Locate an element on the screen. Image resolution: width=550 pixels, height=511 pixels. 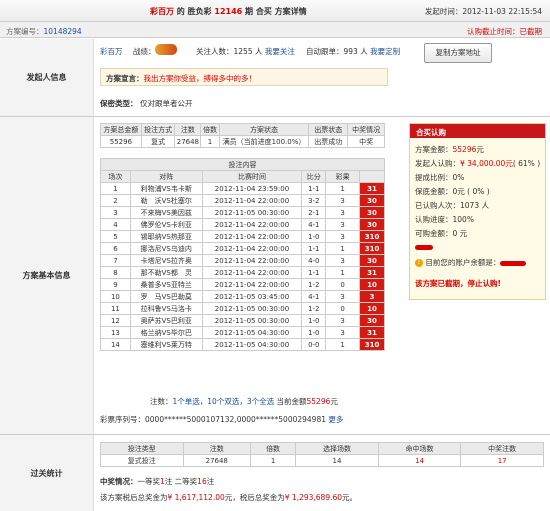
match-teams: 格兰纳VS毕尔巴 is located at coordinates (166, 332).